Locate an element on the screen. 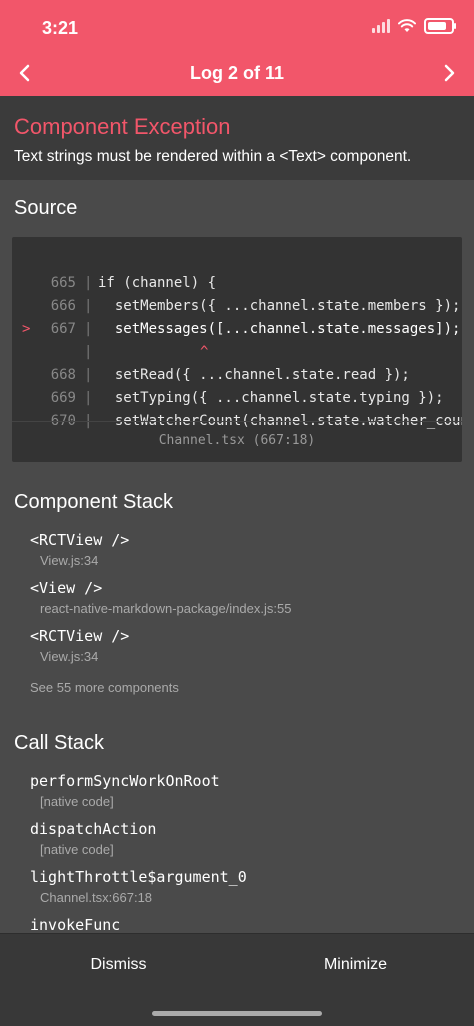  code-line: 665 | if (channel) { is located at coordinates (133, 283).